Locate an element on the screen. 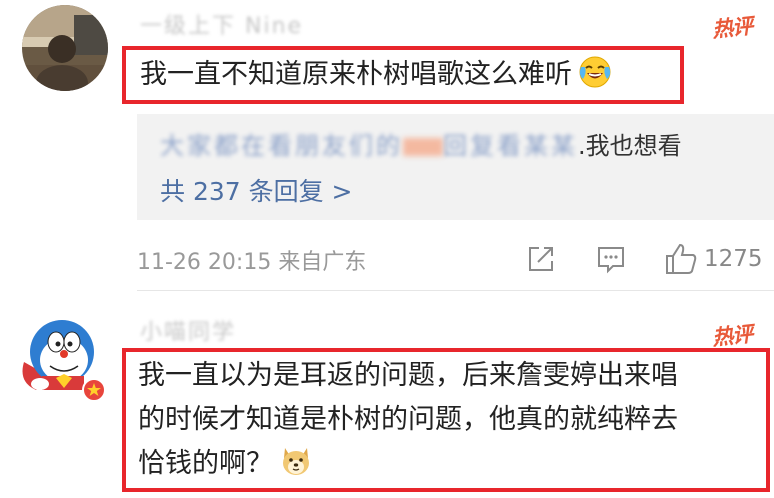 Image resolution: width=774 pixels, height=498 pixels. user-photo-avatar-icon is located at coordinates (65, 48).